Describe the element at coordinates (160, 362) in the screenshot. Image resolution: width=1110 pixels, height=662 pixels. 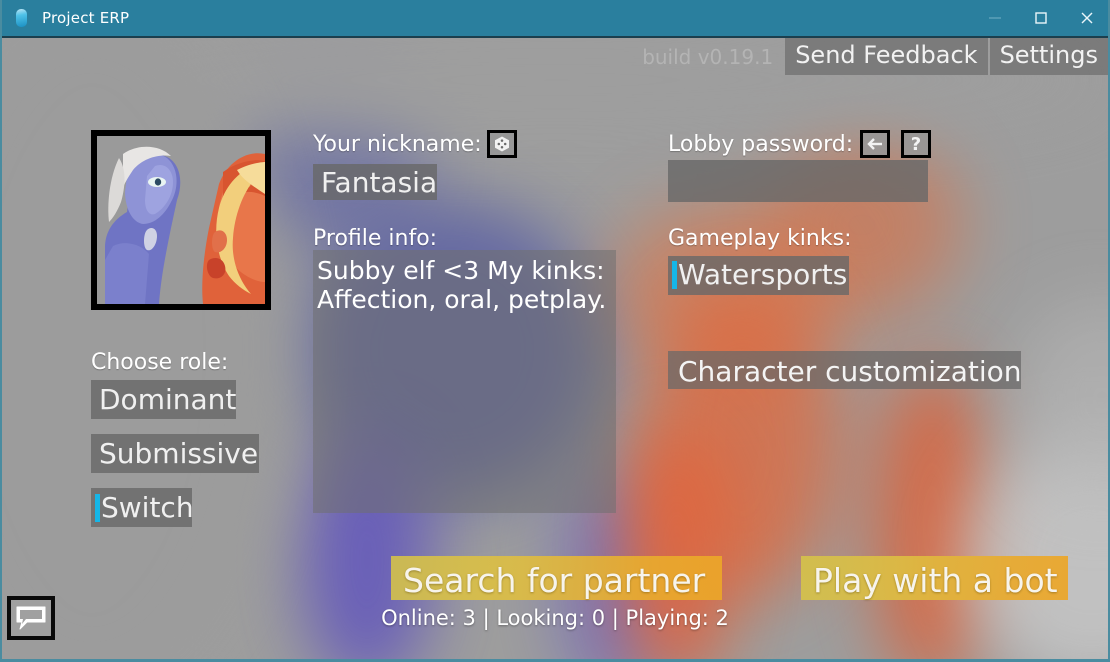
I see `choose-role-label: Choose role:` at that location.